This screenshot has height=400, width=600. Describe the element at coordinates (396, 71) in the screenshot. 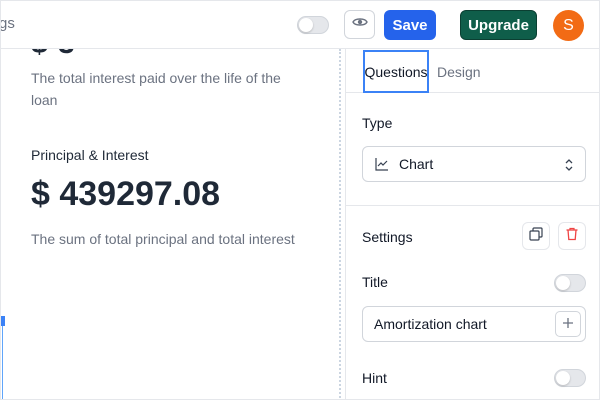

I see `tab-questions: Questions` at that location.